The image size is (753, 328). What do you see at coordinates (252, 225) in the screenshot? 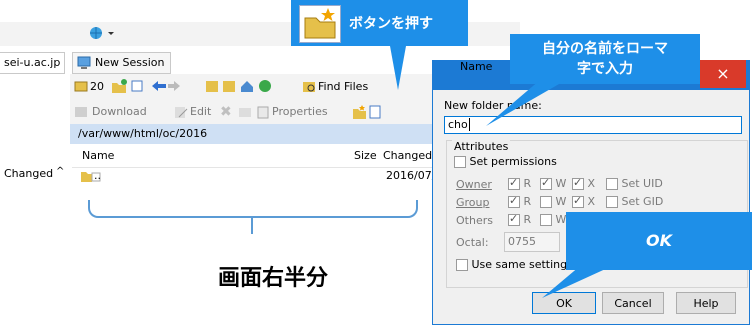
I see `bracket-stem` at bounding box center [252, 225].